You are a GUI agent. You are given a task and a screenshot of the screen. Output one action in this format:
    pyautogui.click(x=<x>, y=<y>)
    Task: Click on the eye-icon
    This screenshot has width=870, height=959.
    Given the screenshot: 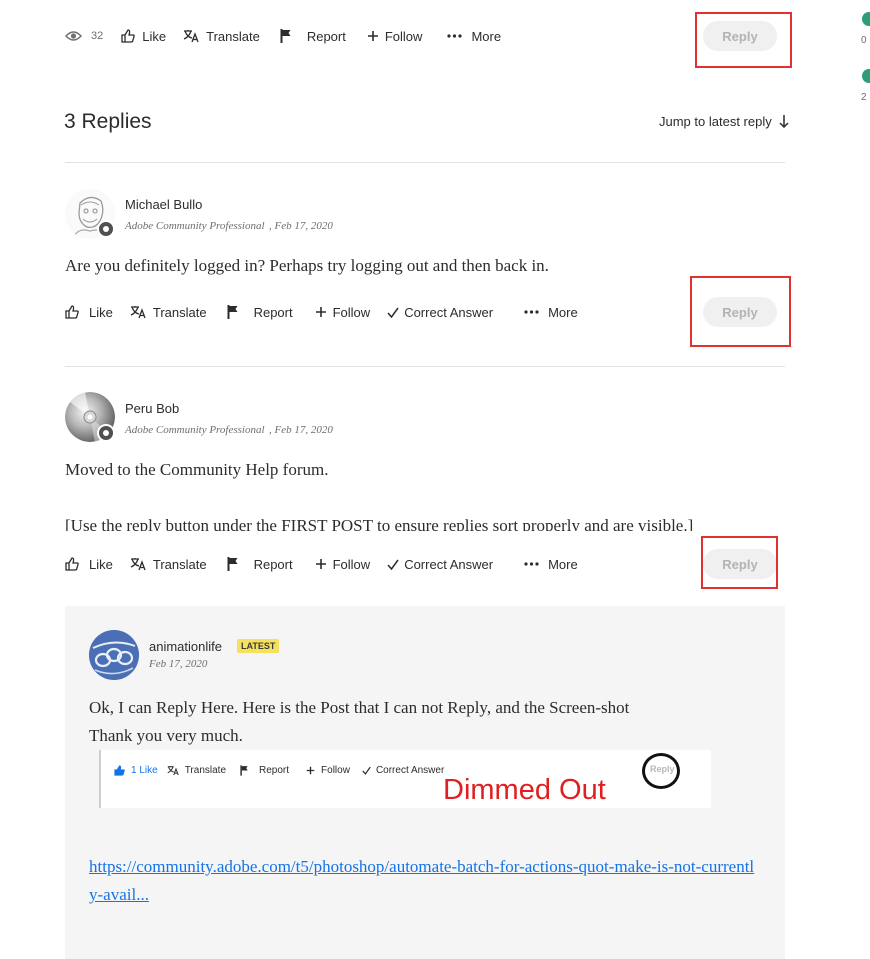 What is the action you would take?
    pyautogui.click(x=73, y=36)
    